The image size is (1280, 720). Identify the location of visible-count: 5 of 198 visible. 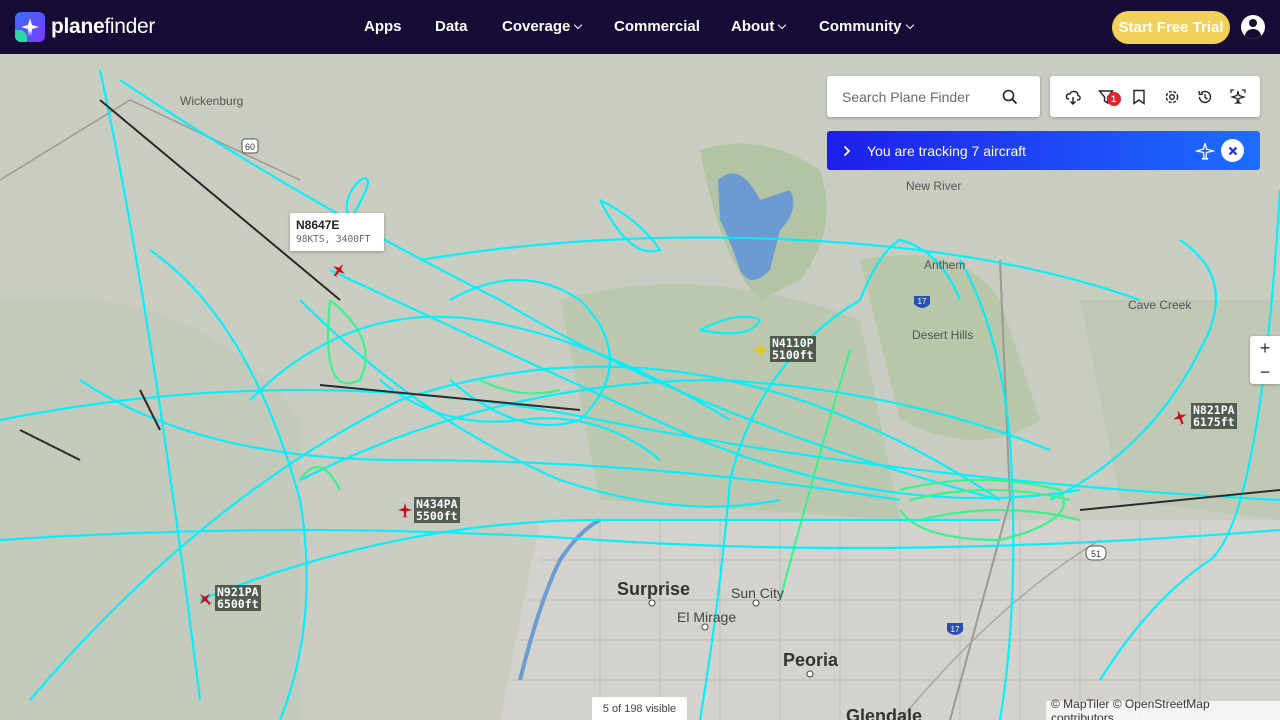
(639, 708).